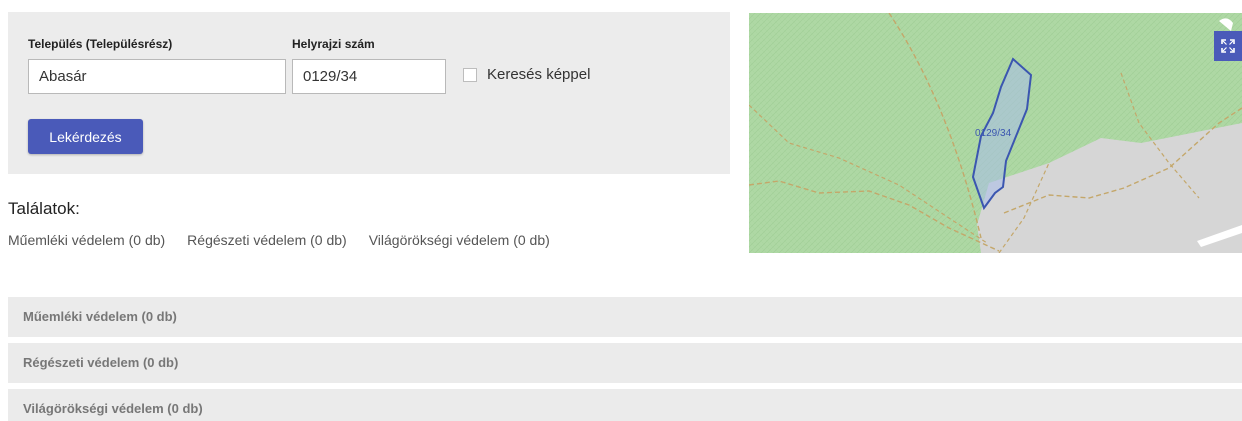 Image resolution: width=1242 pixels, height=421 pixels. I want to click on expand-icon, so click(1228, 46).